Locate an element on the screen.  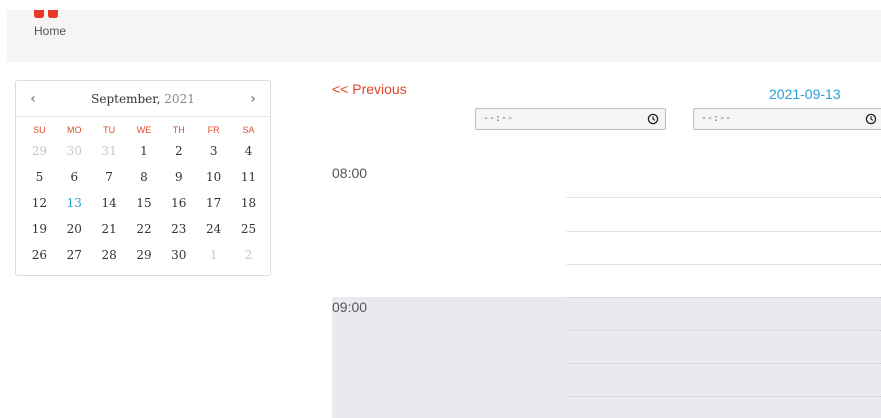
calendar-day: 7 is located at coordinates (109, 177).